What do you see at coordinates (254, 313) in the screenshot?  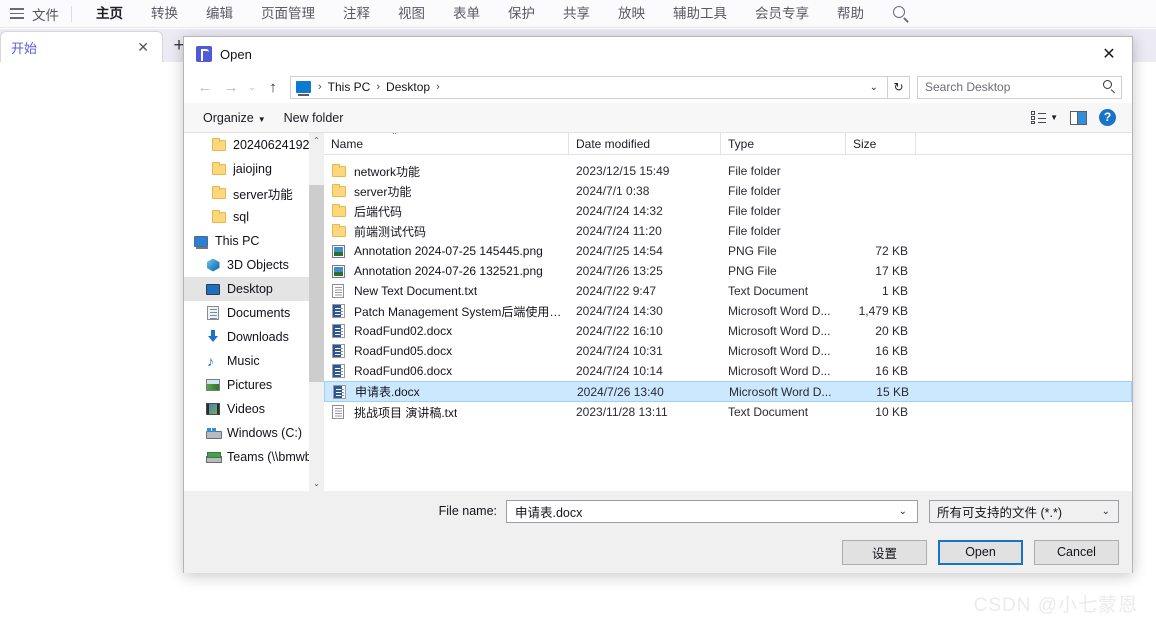 I see `sidebar-item-documents: Documents` at bounding box center [254, 313].